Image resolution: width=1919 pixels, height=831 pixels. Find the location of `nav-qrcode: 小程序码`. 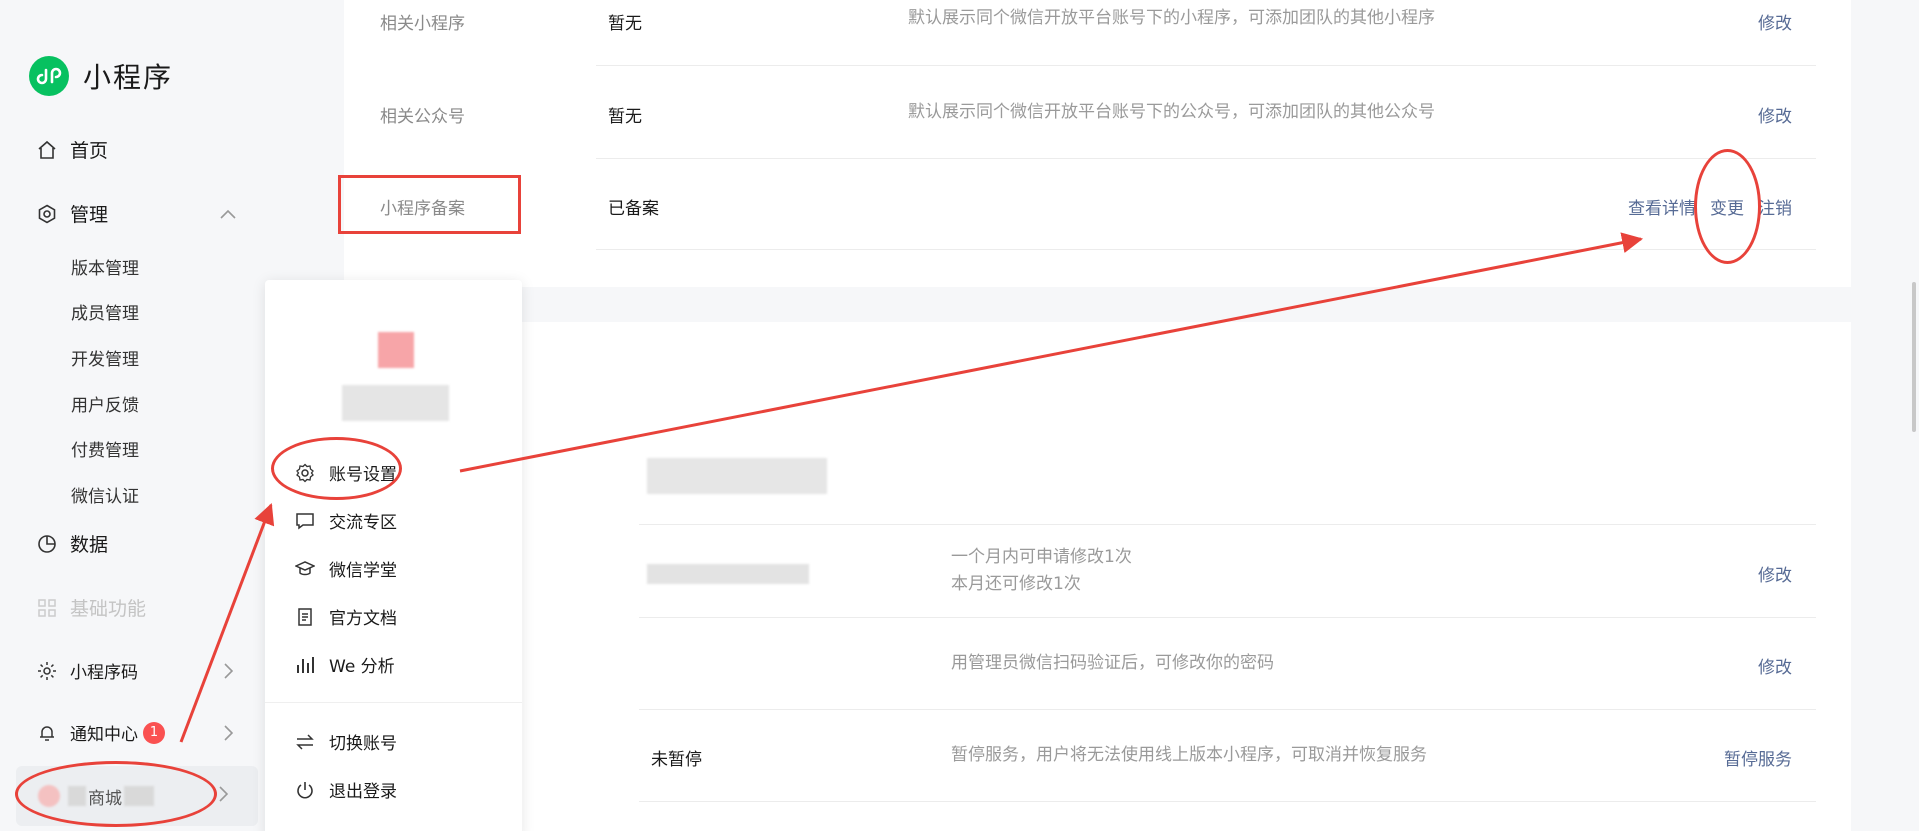

nav-qrcode: 小程序码 is located at coordinates (87, 670).